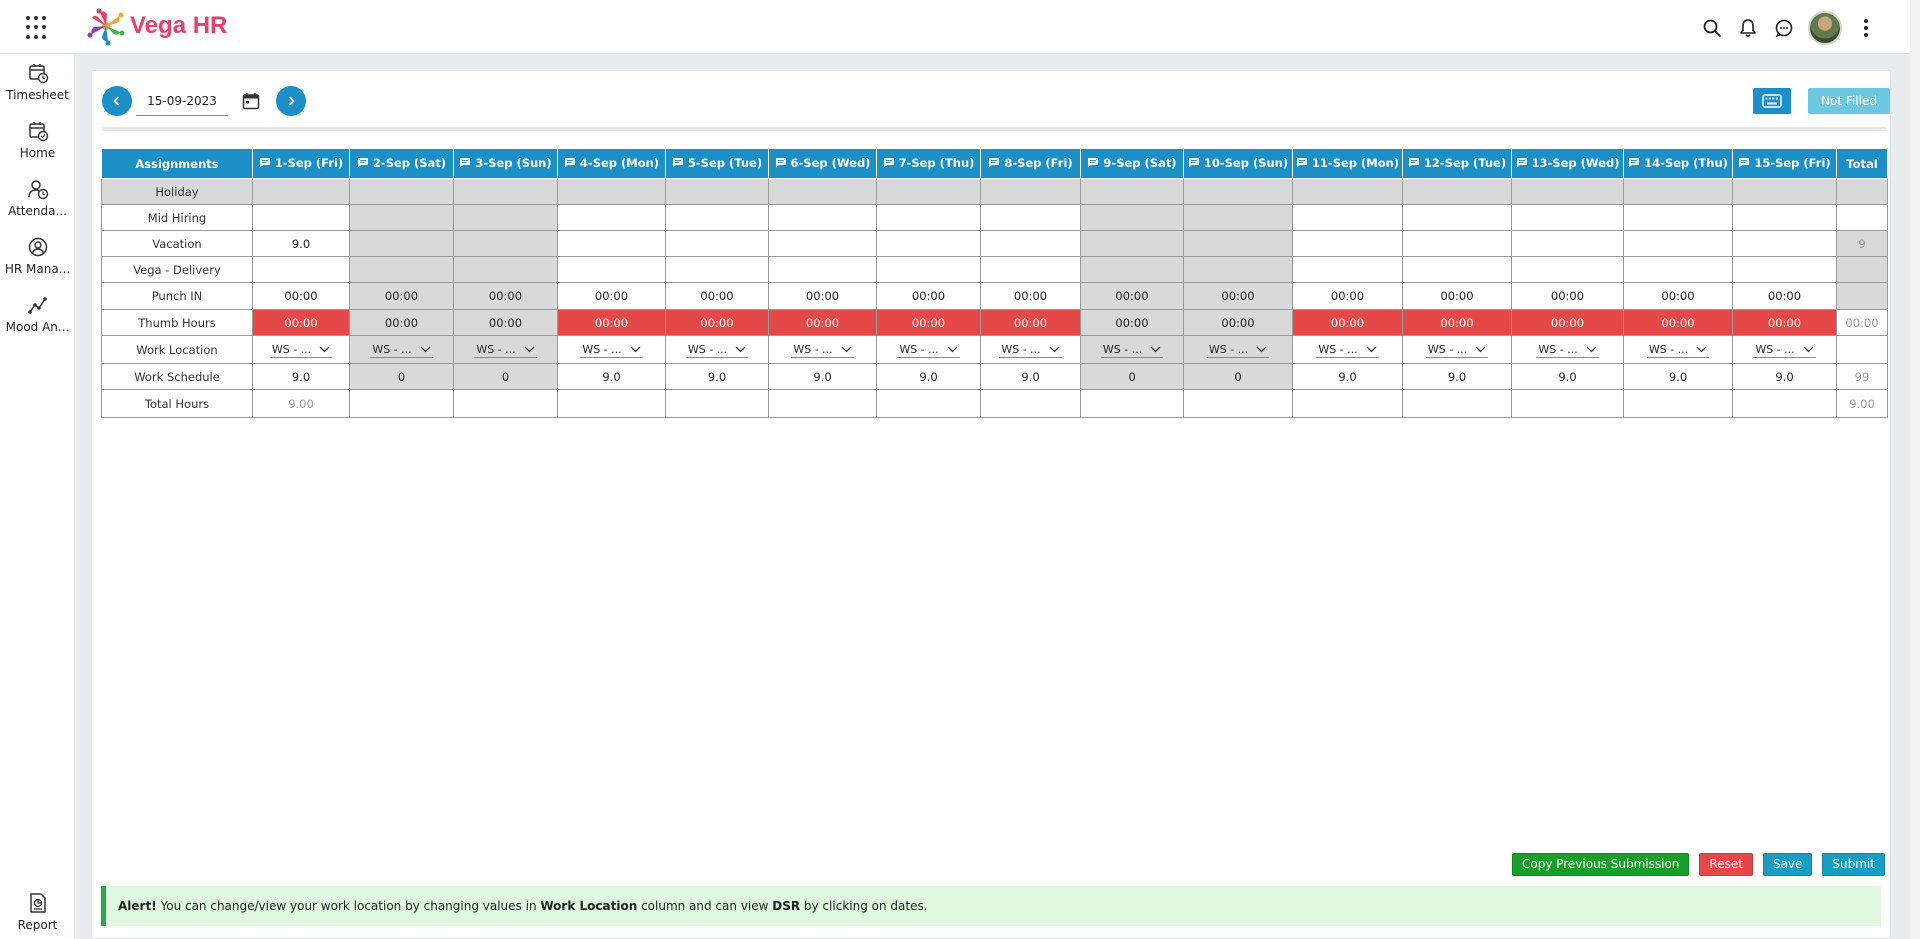 This screenshot has height=939, width=1920. I want to click on sidebar-item-home: Home, so click(37, 145).